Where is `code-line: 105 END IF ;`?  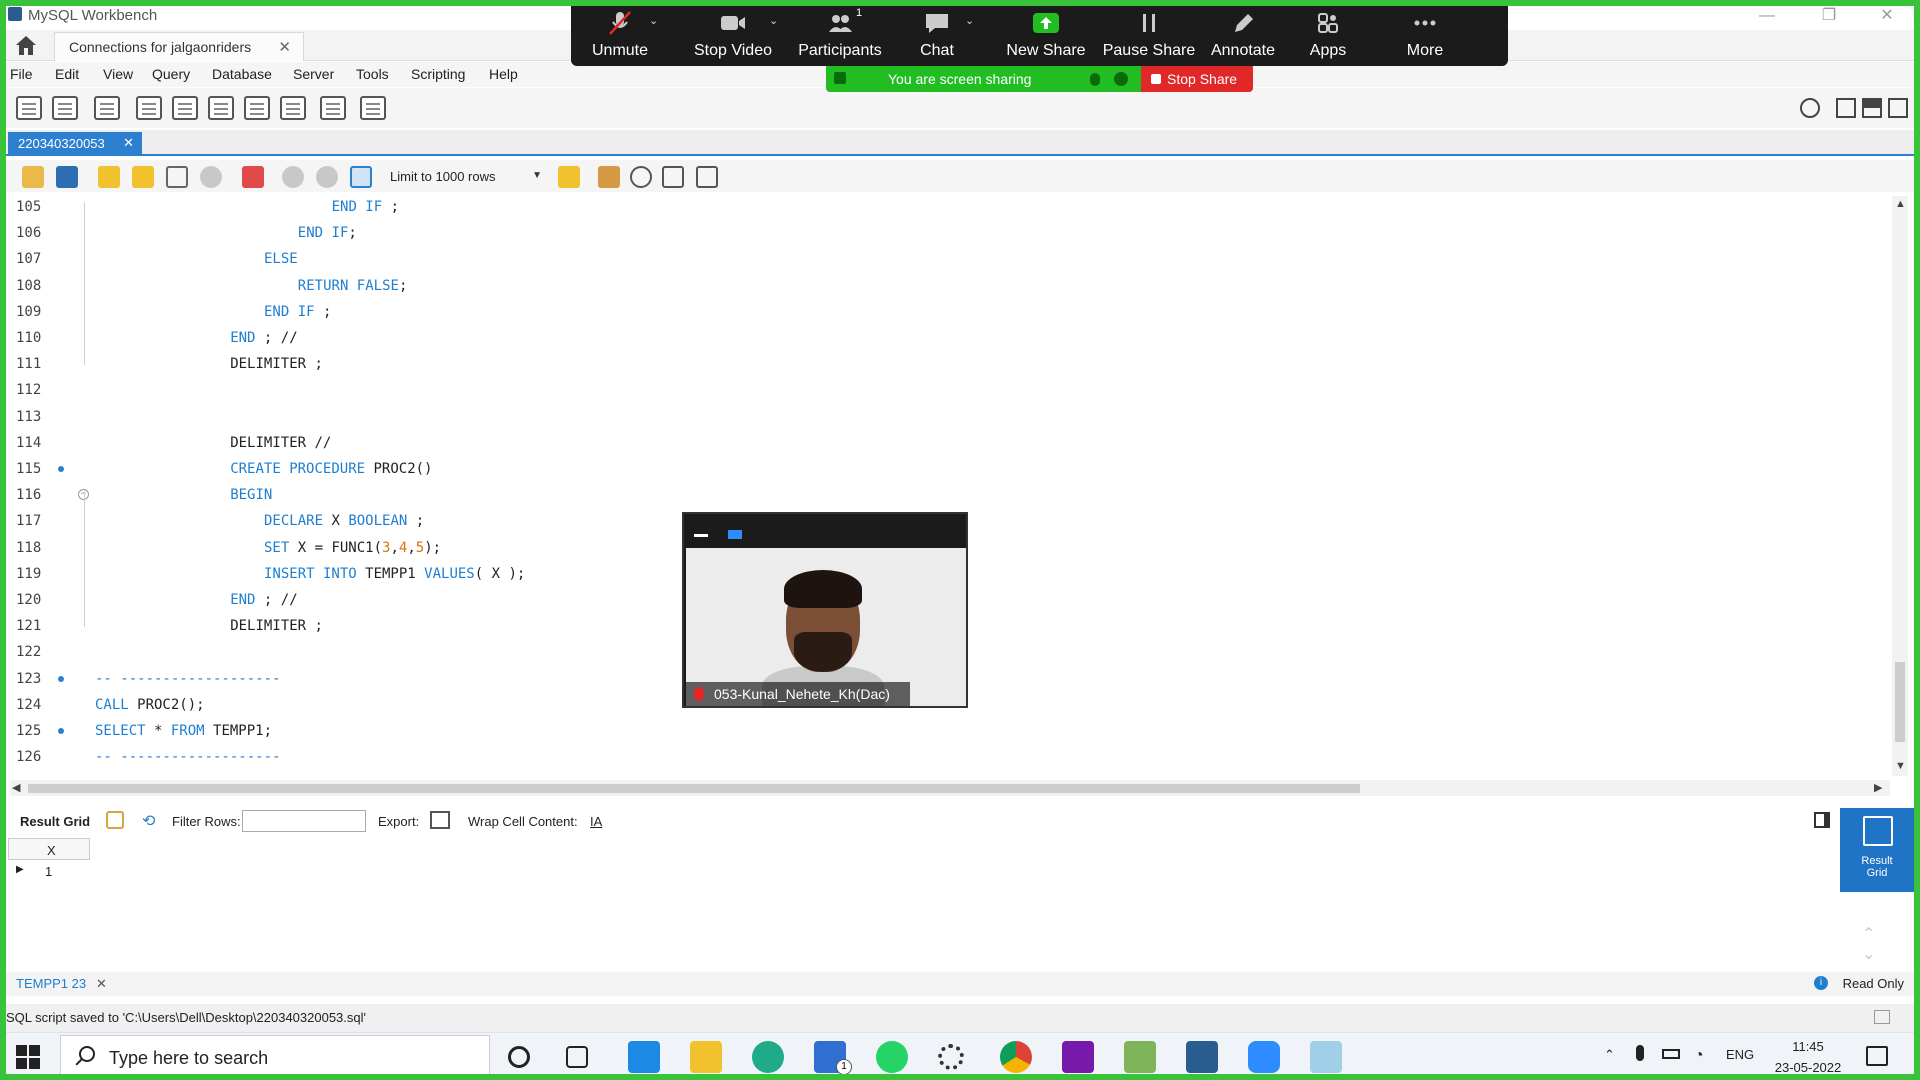 code-line: 105 END IF ; is located at coordinates (946, 207).